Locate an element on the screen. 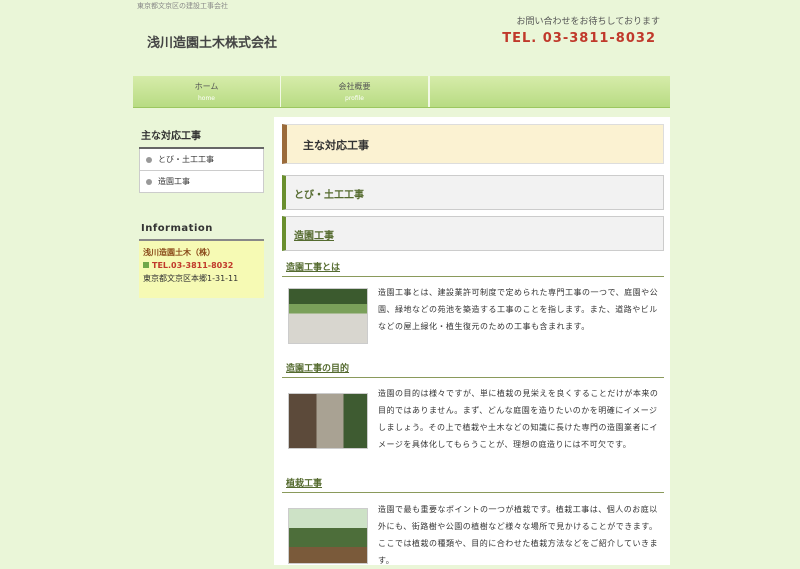 Image resolution: width=800 pixels, height=569 pixels. section-tobi-heading: とび・土工工事 is located at coordinates (473, 192).